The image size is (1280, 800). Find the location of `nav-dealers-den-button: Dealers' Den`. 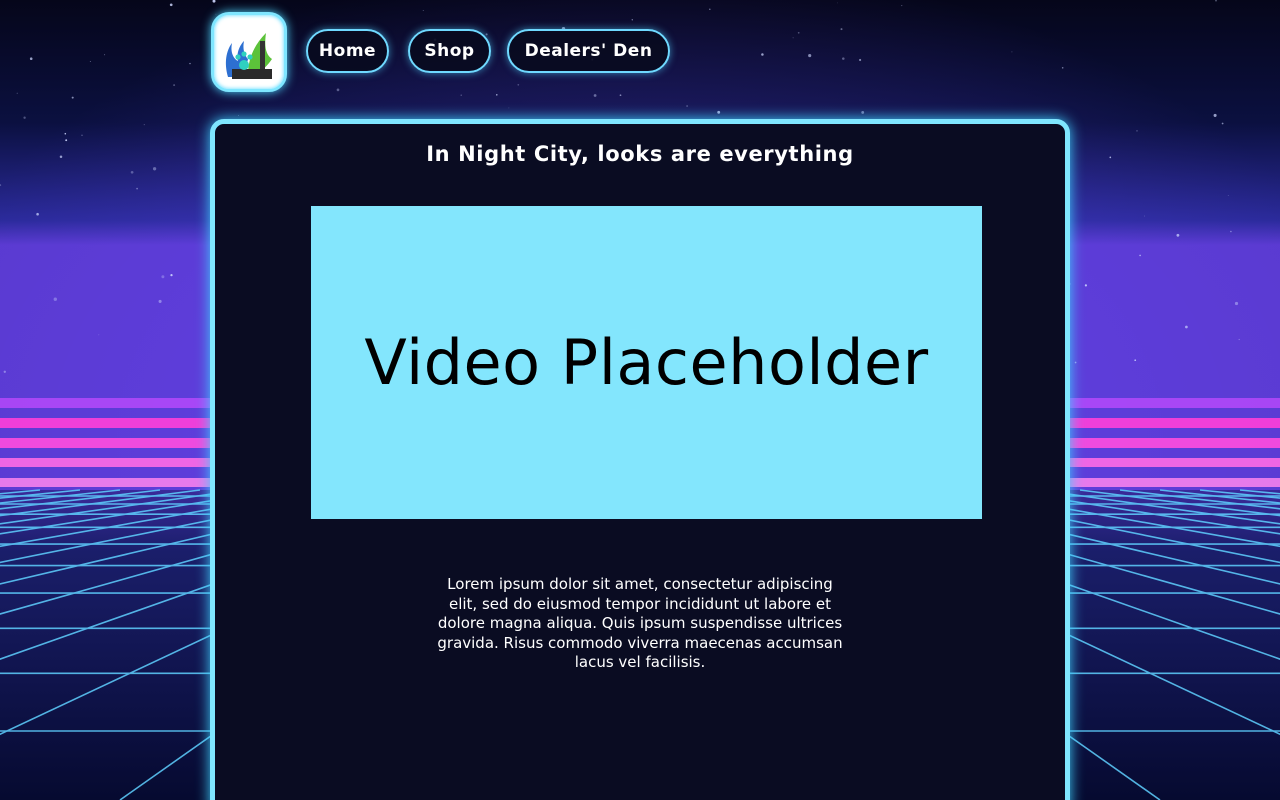

nav-dealers-den-button: Dealers' Den is located at coordinates (588, 51).